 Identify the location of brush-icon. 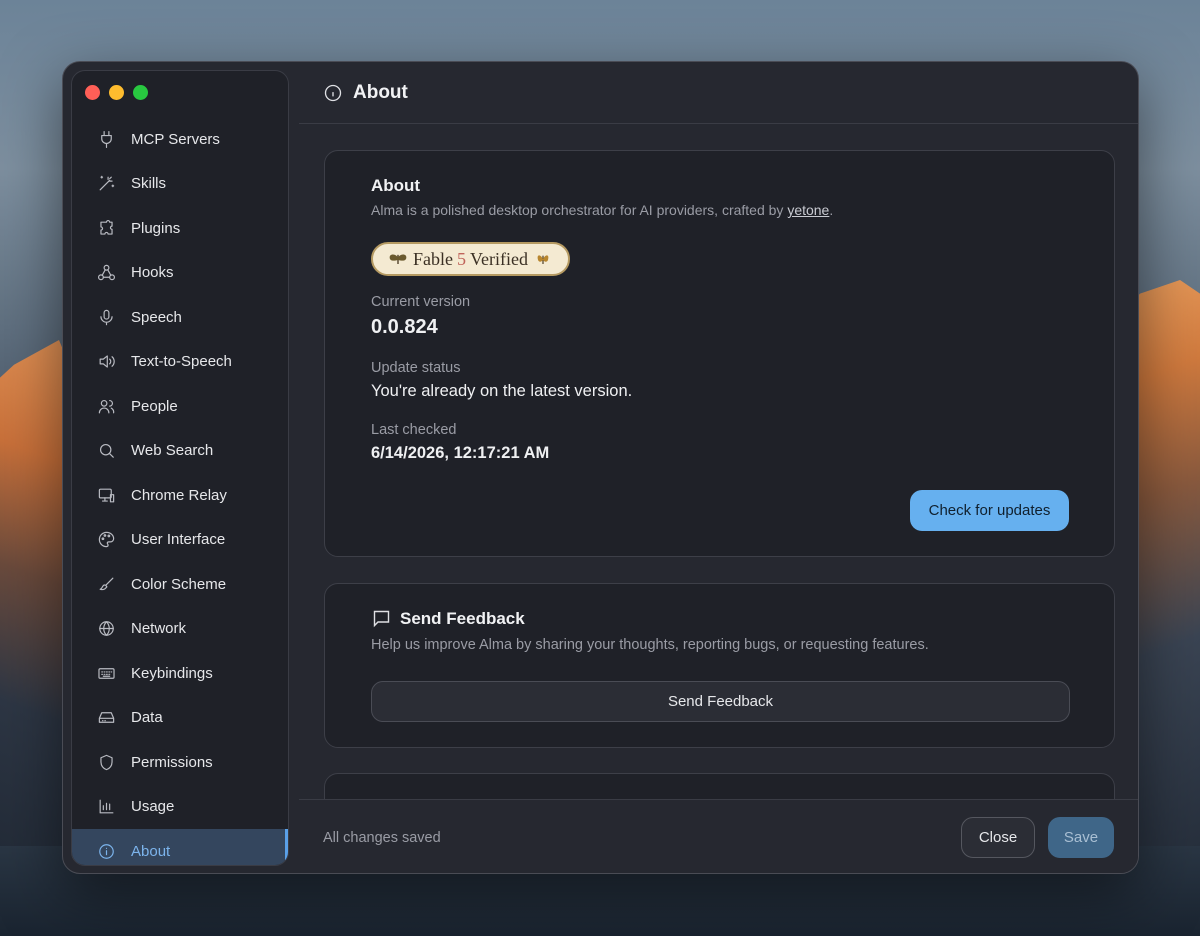
(106, 584).